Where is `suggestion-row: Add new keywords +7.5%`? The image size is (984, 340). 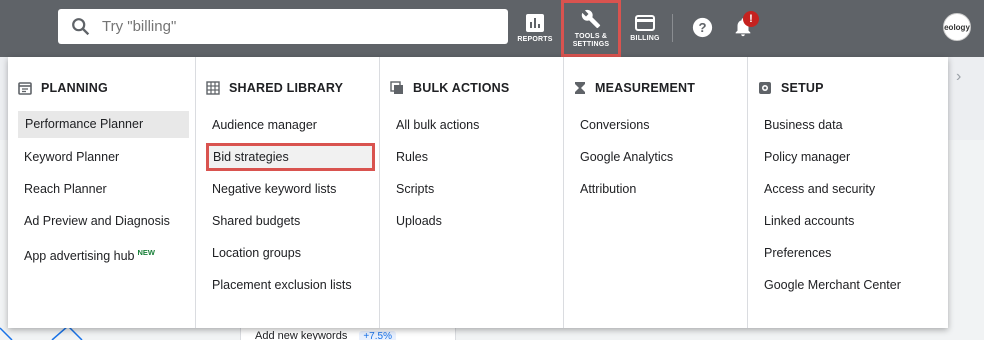 suggestion-row: Add new keywords +7.5% is located at coordinates (348, 333).